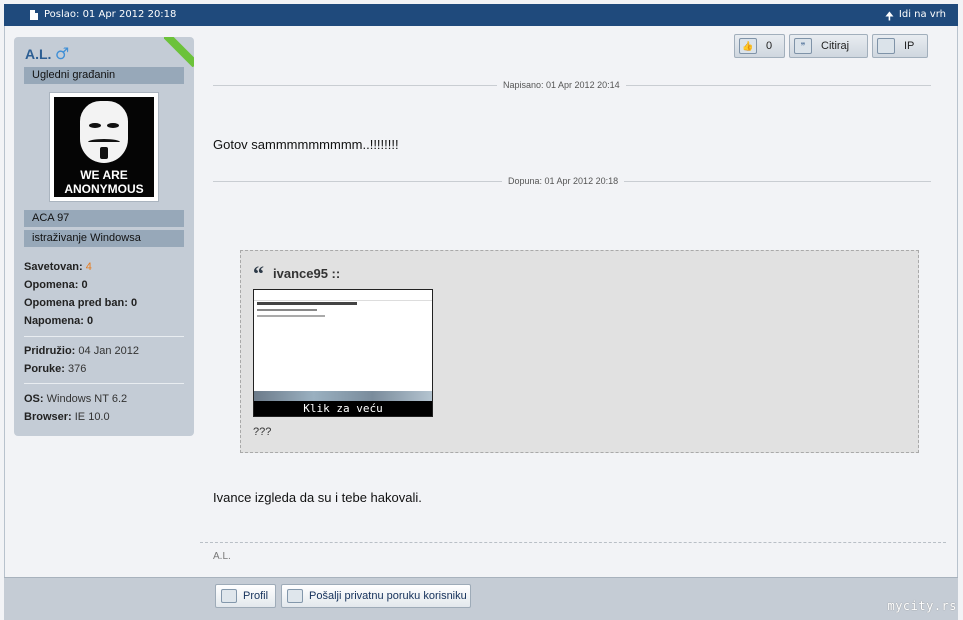  Describe the element at coordinates (229, 596) in the screenshot. I see `profile-icon` at that location.